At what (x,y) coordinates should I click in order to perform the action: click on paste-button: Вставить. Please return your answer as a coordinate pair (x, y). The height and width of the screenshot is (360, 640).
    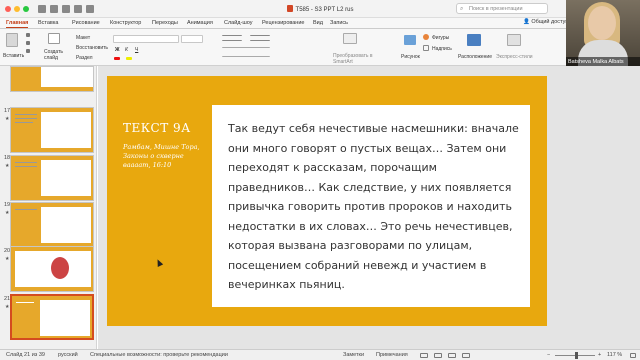
    Looking at the image, I should click on (13, 56).